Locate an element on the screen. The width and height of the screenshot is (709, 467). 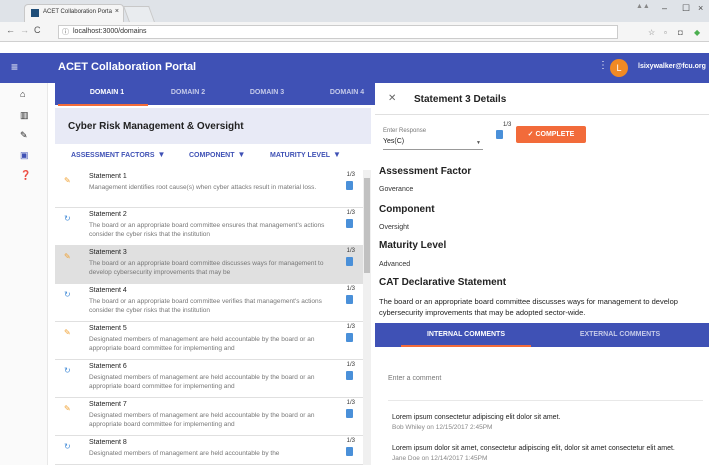
response-select: Yes(C) ▼ is located at coordinates (433, 144).